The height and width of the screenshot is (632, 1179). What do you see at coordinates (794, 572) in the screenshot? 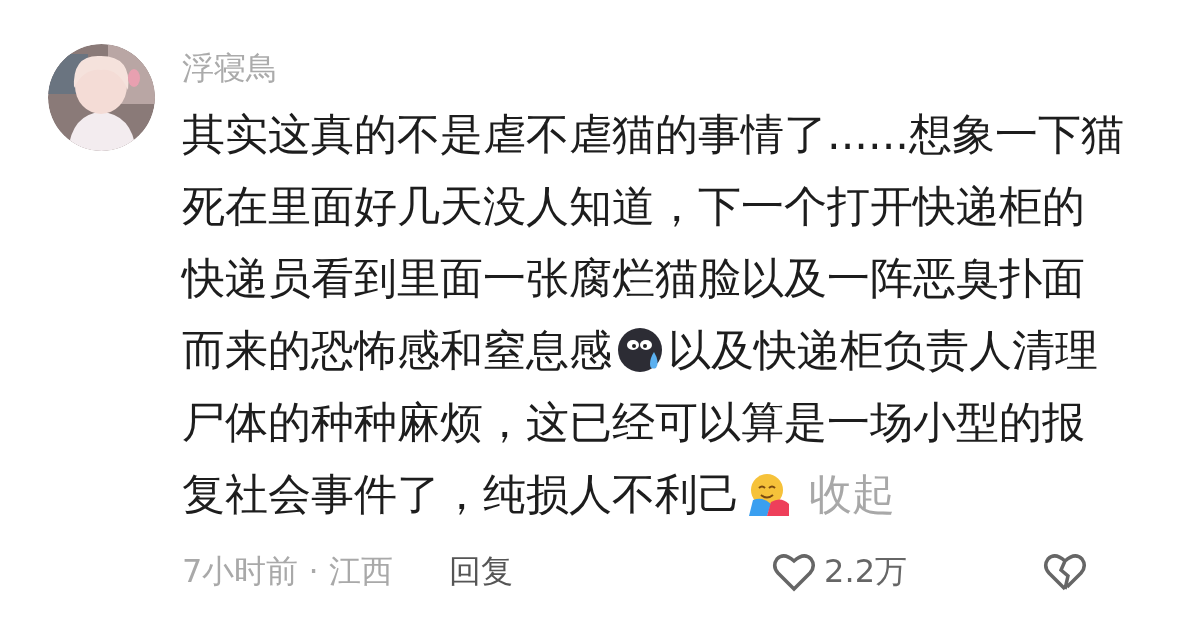
I see `heart-icon` at bounding box center [794, 572].